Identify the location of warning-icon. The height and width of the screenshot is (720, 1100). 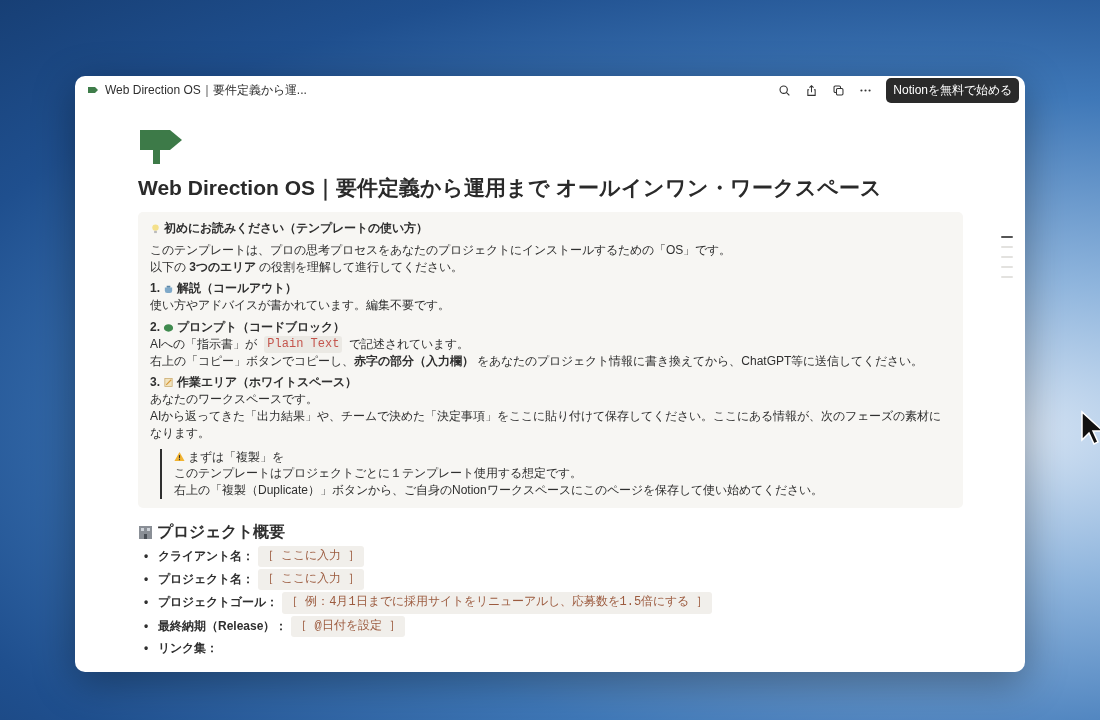
(179, 457).